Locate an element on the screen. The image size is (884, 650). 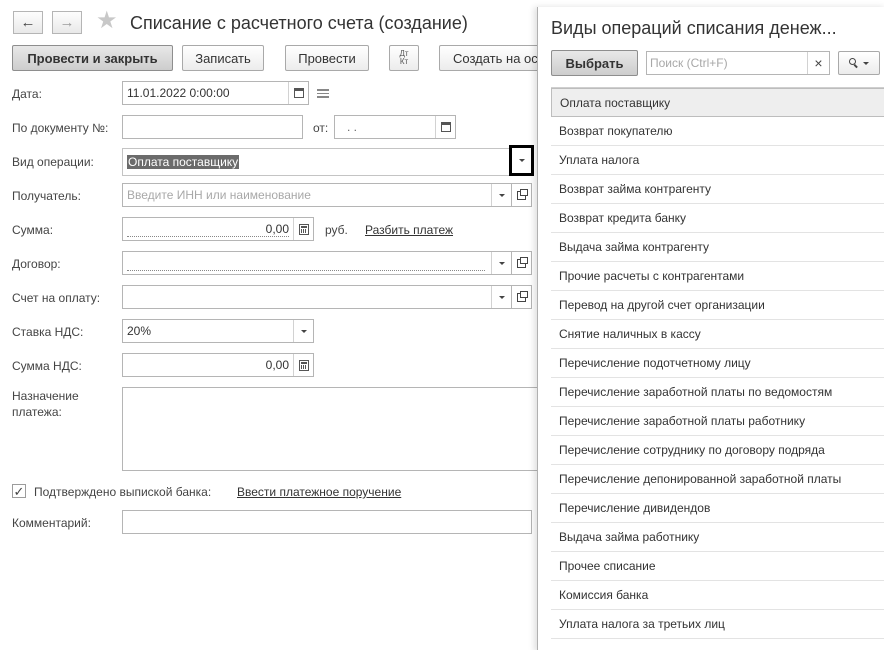
list-item: Снятие наличных в кассу is located at coordinates (717, 334).